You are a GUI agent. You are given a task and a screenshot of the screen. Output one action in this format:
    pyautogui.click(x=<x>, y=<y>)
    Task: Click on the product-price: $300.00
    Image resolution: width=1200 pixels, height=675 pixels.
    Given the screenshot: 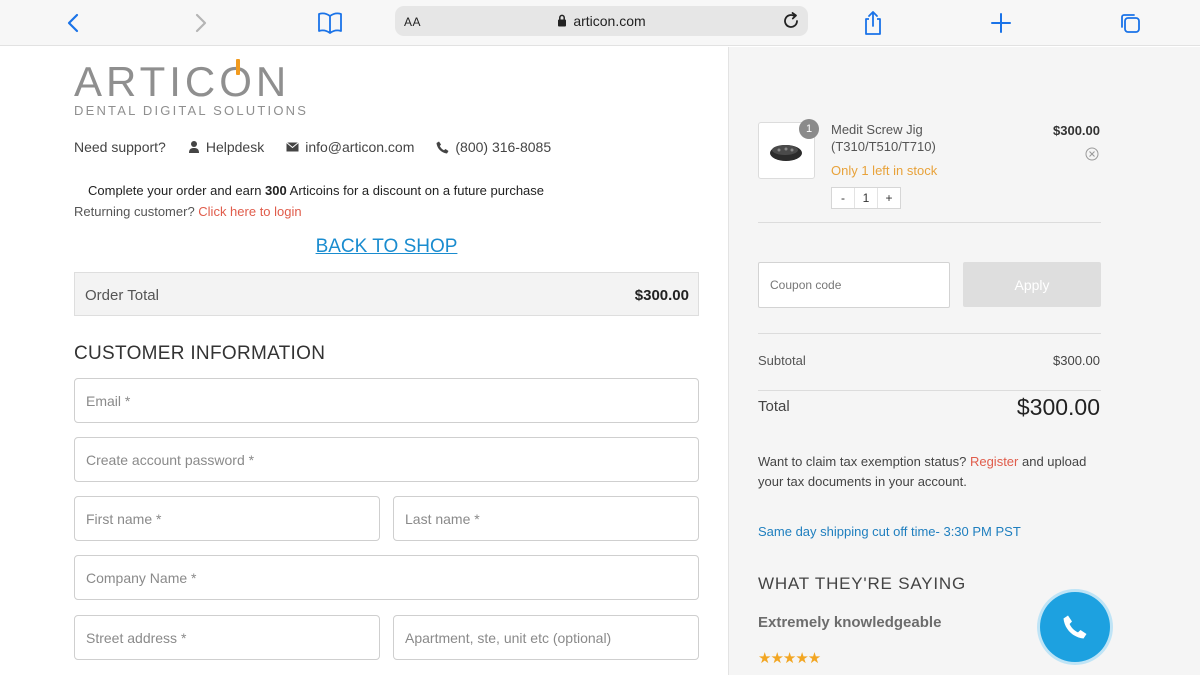 What is the action you would take?
    pyautogui.click(x=1076, y=130)
    